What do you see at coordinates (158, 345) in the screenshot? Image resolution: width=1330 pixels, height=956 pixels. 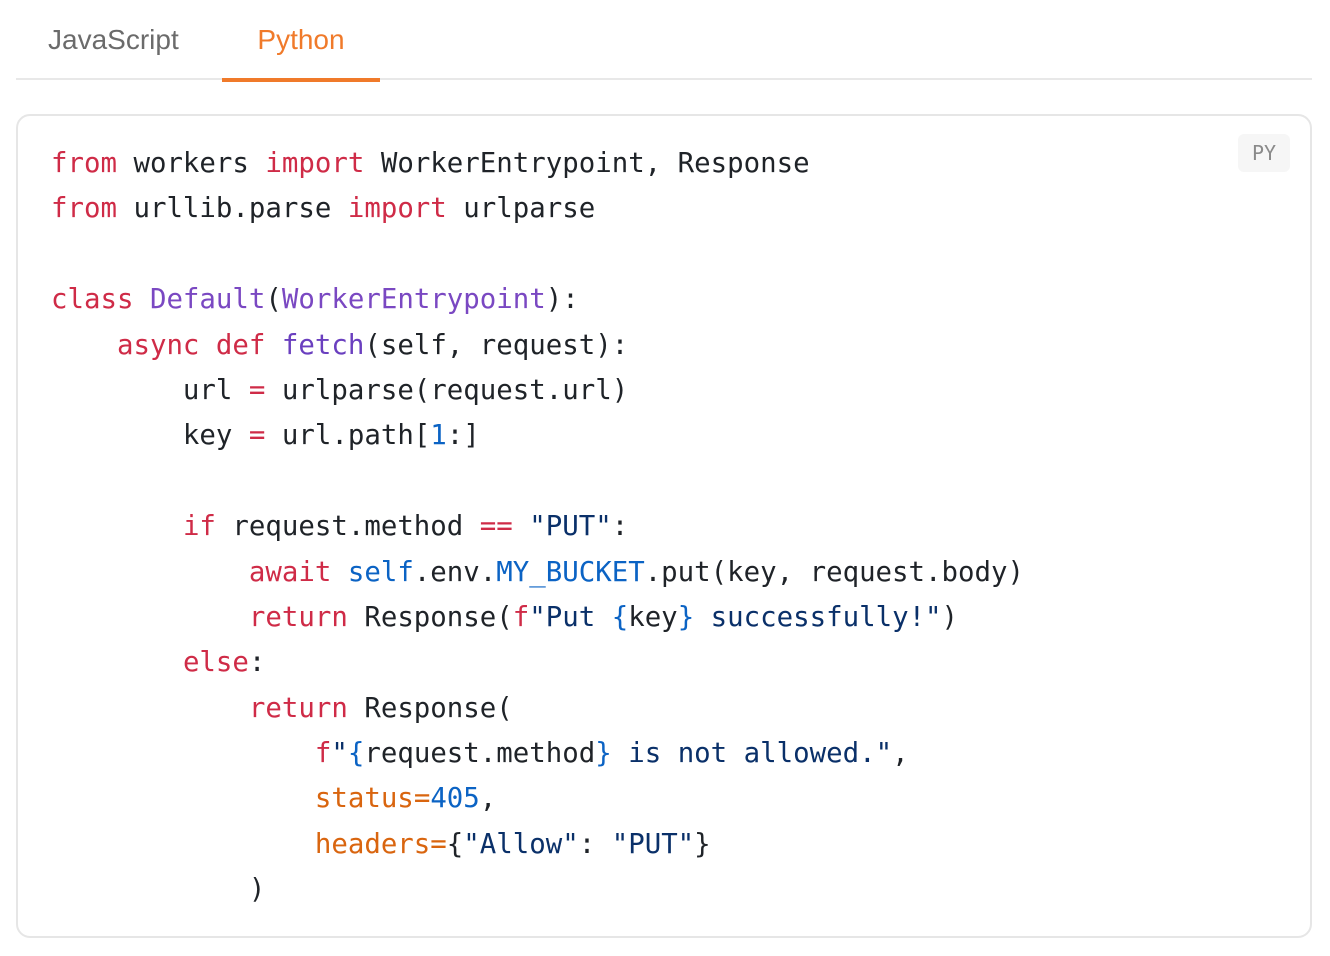 I see `code-token: async` at bounding box center [158, 345].